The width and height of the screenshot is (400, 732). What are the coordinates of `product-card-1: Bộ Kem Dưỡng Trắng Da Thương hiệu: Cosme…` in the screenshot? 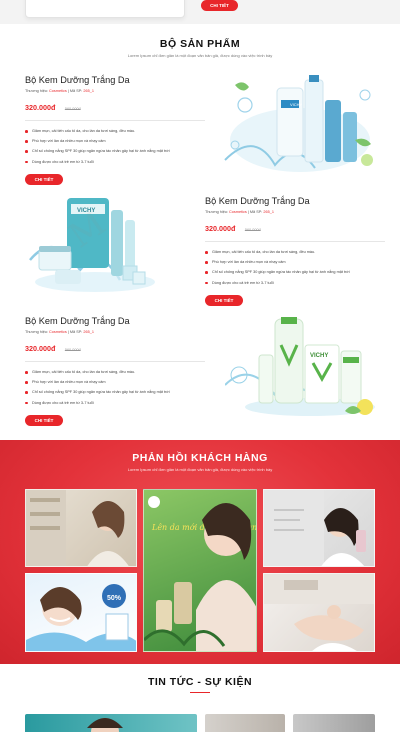 It's located at (122, 130).